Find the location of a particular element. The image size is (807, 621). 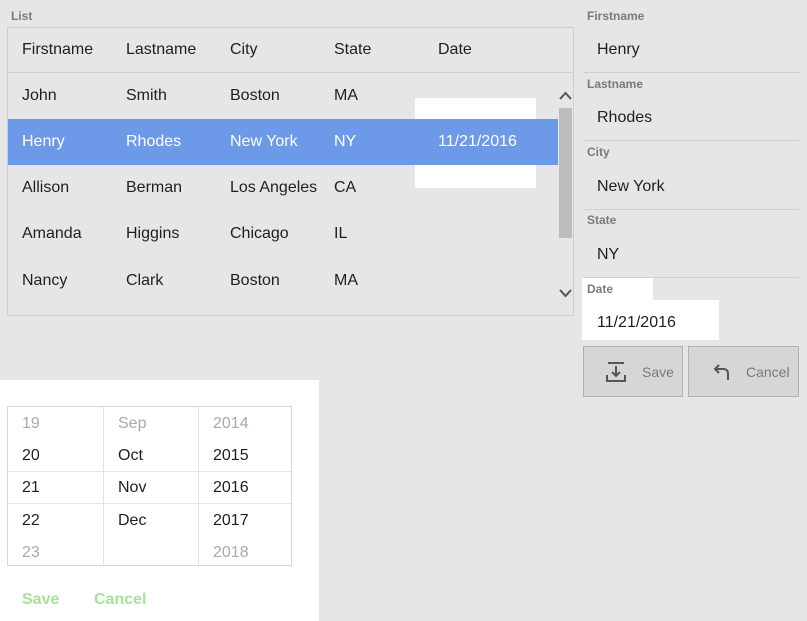

cell-firstname: Amanda is located at coordinates (52, 233).